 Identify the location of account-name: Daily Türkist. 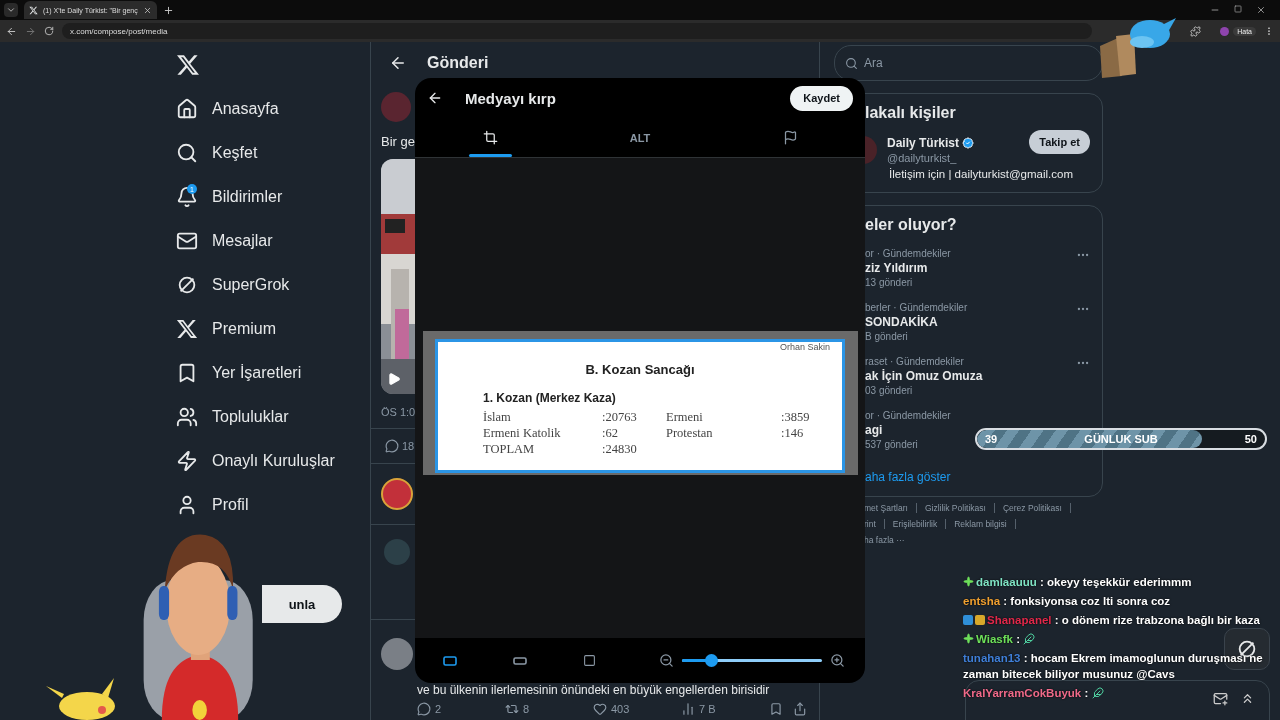
(931, 143).